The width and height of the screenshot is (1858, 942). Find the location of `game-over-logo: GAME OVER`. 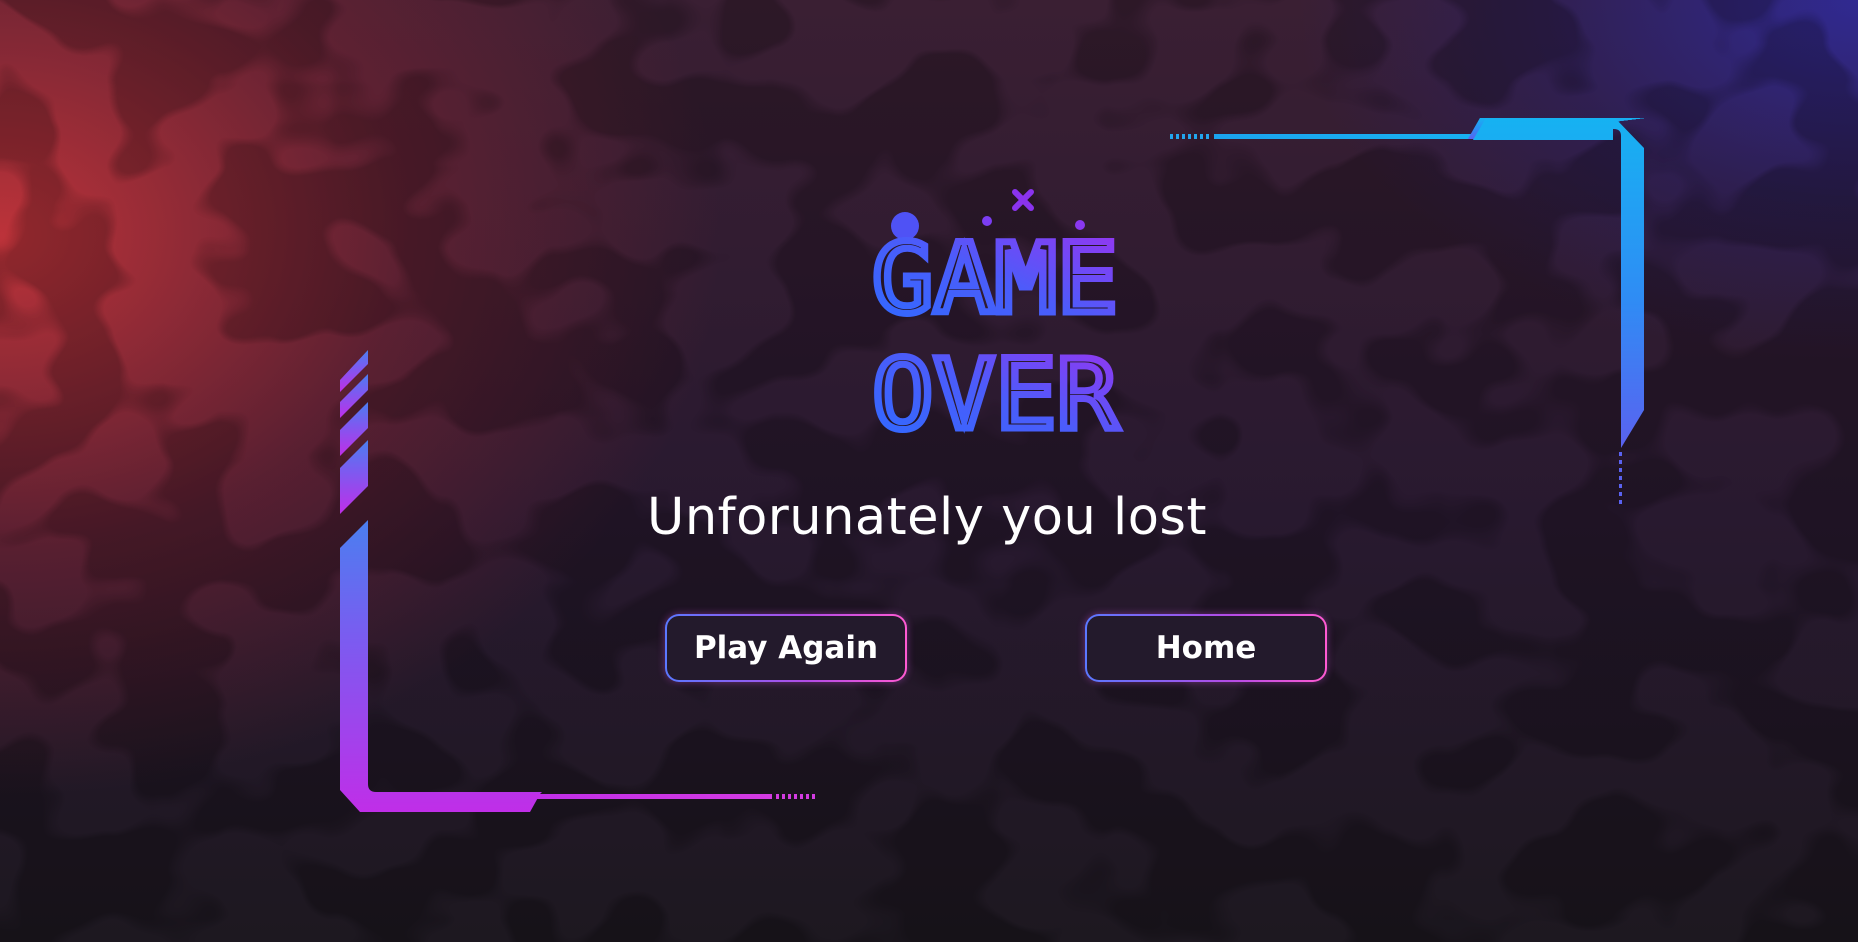

game-over-logo: GAME OVER is located at coordinates (997, 314).